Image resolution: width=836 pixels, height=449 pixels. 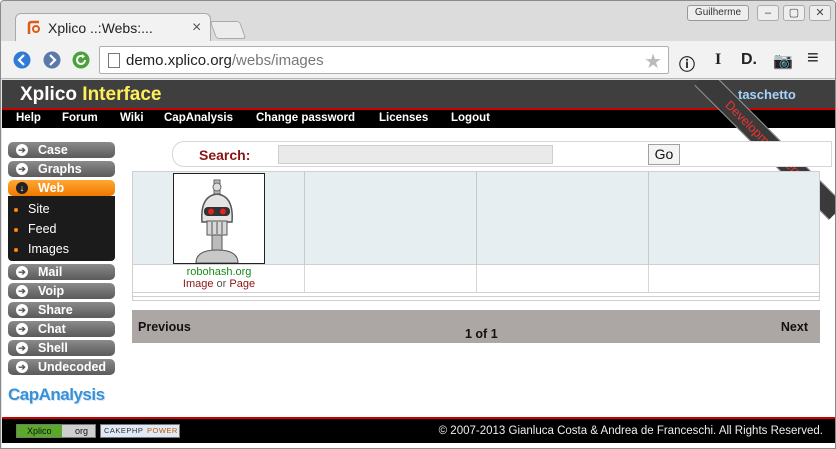 I want to click on page-count: 1 of 1, so click(x=481, y=334).